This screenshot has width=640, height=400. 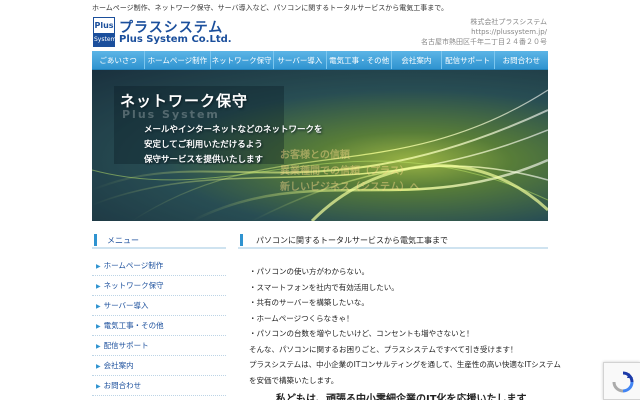 I want to click on company-name: 株式会社プラスシステム, so click(x=508, y=22).